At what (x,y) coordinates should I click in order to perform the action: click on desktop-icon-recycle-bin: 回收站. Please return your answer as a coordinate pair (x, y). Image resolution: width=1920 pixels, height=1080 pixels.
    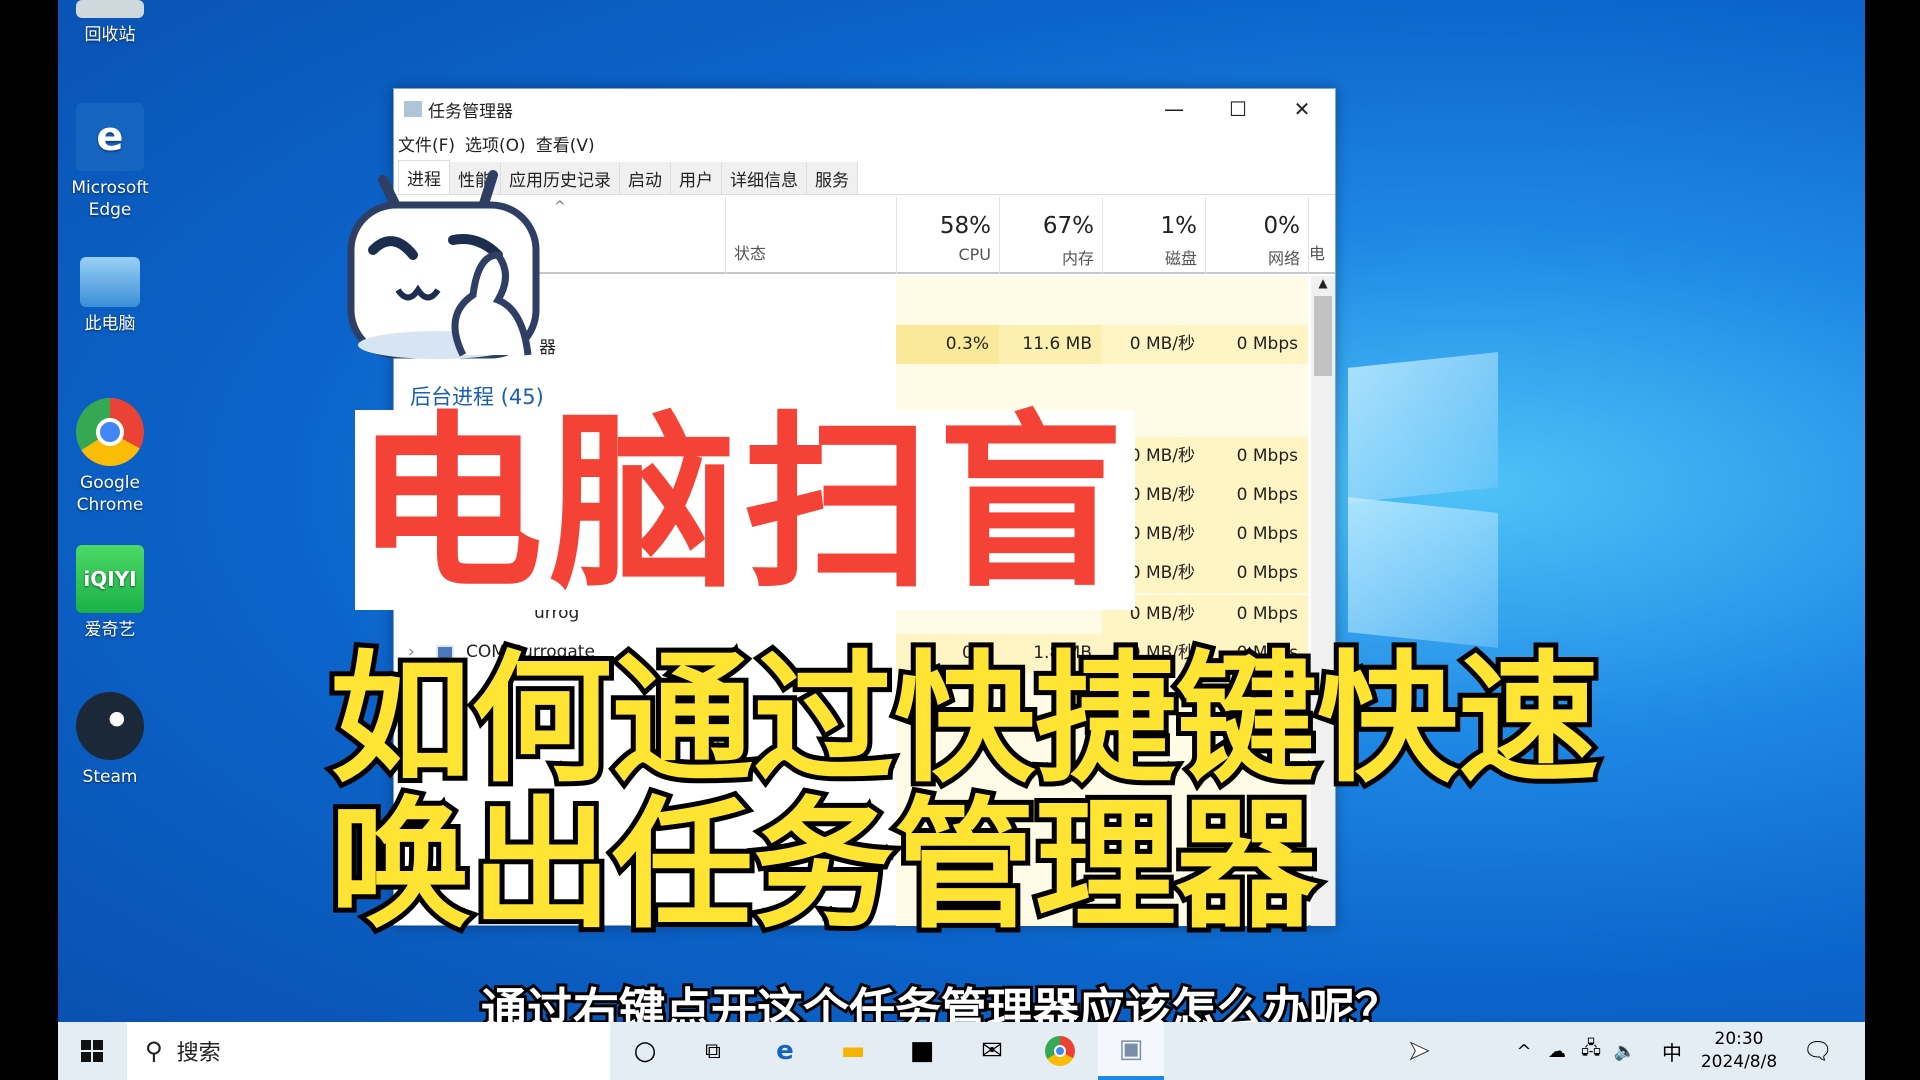
    Looking at the image, I should click on (110, 23).